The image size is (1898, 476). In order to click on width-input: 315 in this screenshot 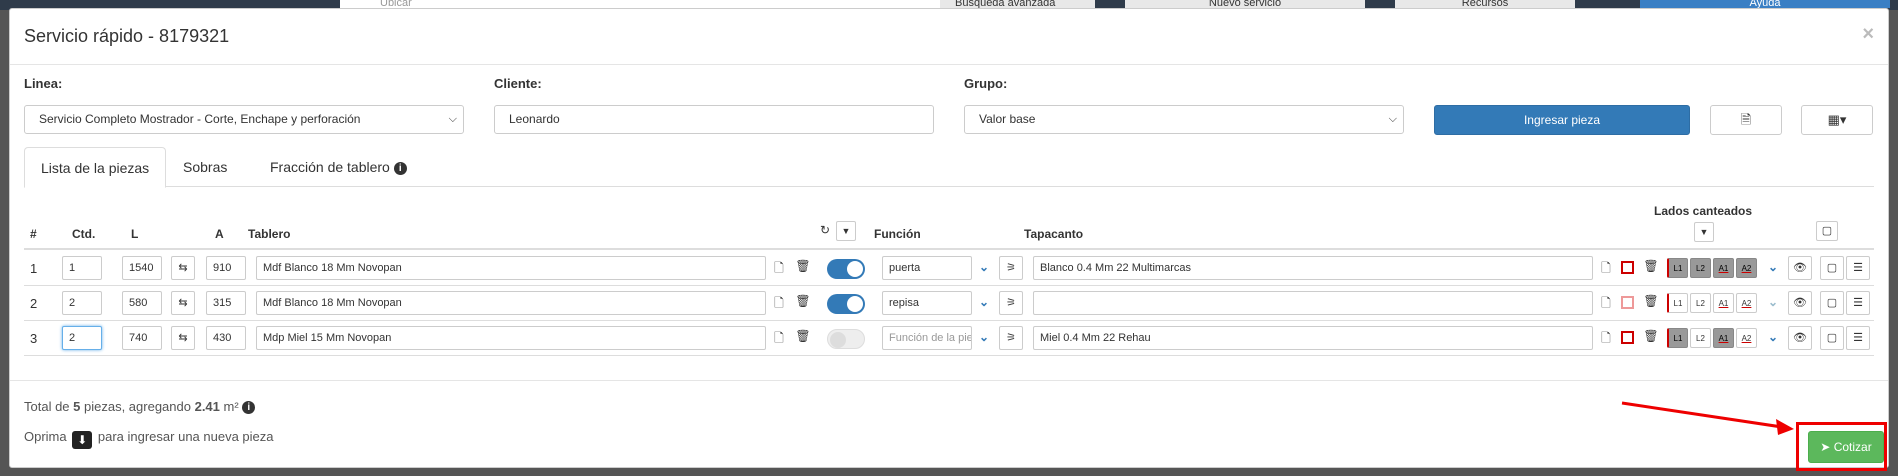, I will do `click(226, 303)`.